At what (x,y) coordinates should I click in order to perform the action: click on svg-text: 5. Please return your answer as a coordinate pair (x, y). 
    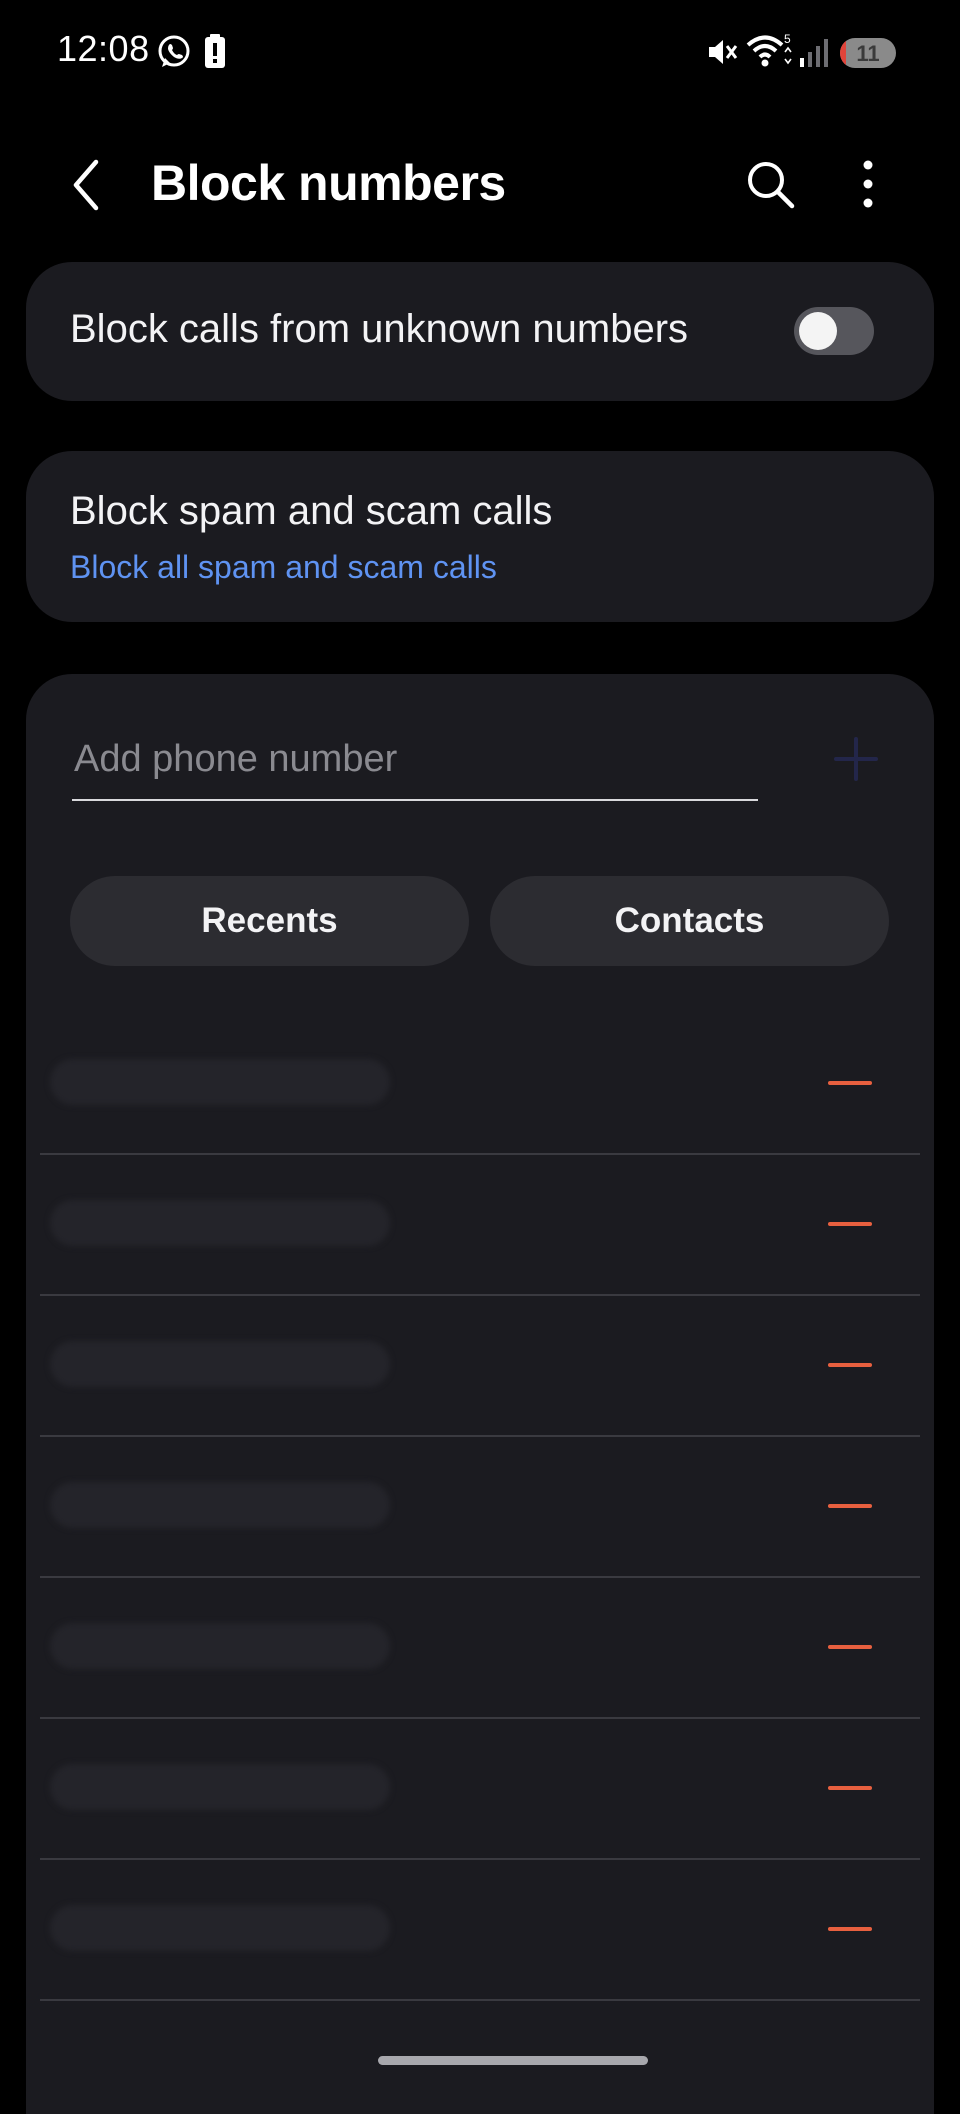
    Looking at the image, I should click on (787, 39).